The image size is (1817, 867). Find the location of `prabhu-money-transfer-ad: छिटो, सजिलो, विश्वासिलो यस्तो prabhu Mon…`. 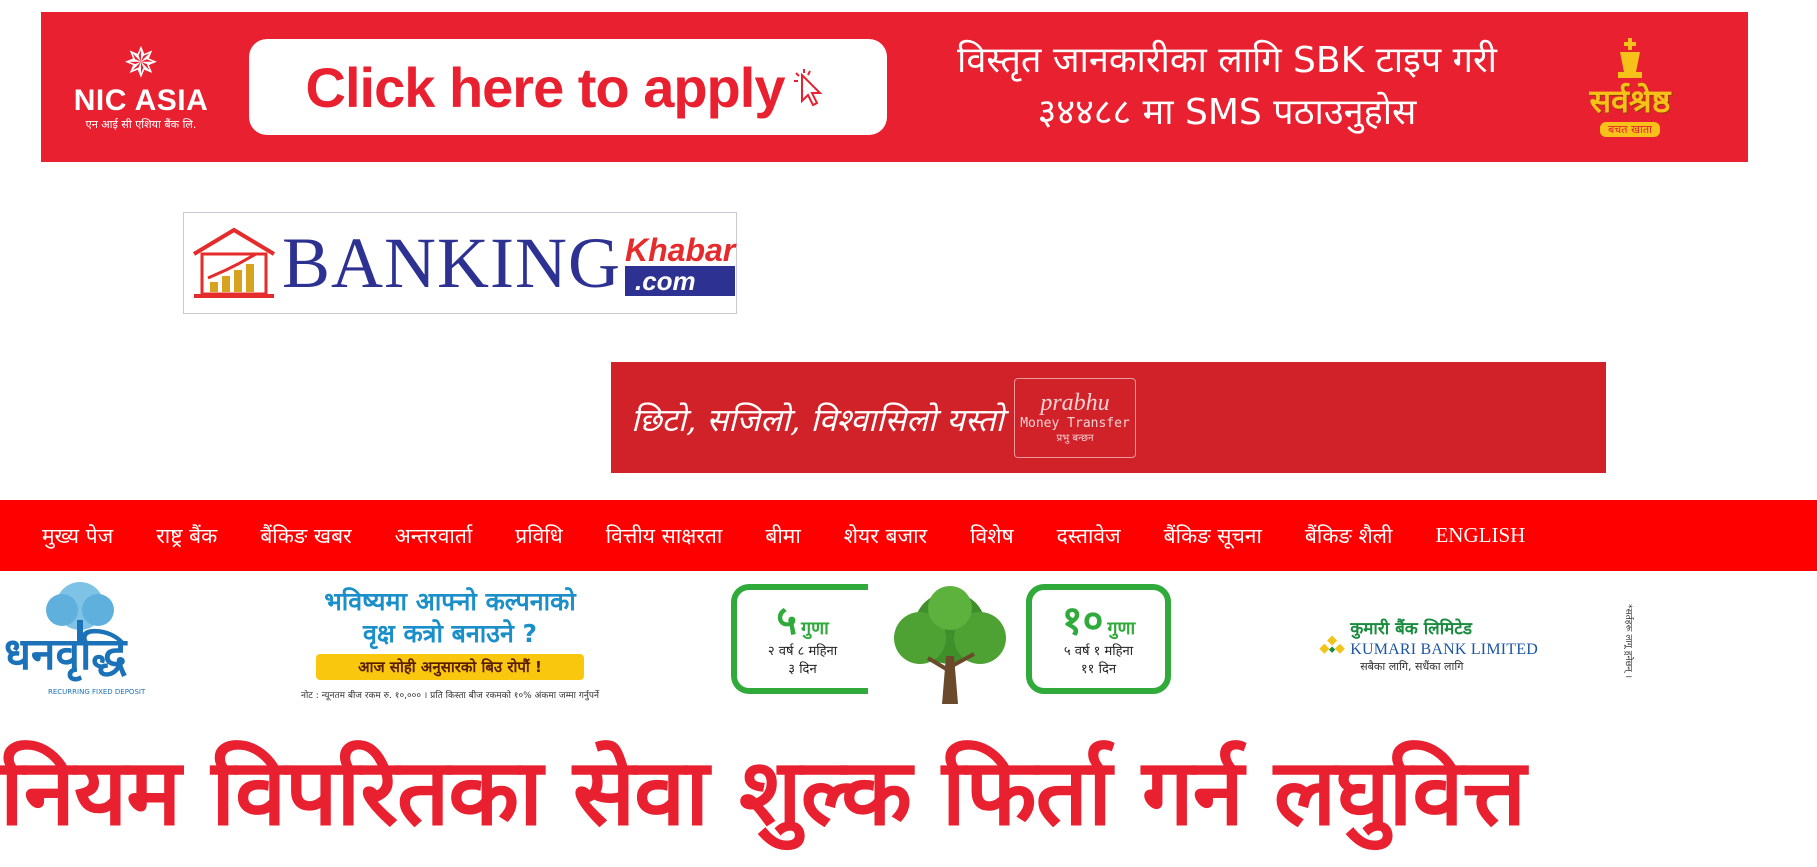

prabhu-money-transfer-ad: छिटो, सजिलो, विश्वासिलो यस्तो prabhu Mon… is located at coordinates (1108, 417).